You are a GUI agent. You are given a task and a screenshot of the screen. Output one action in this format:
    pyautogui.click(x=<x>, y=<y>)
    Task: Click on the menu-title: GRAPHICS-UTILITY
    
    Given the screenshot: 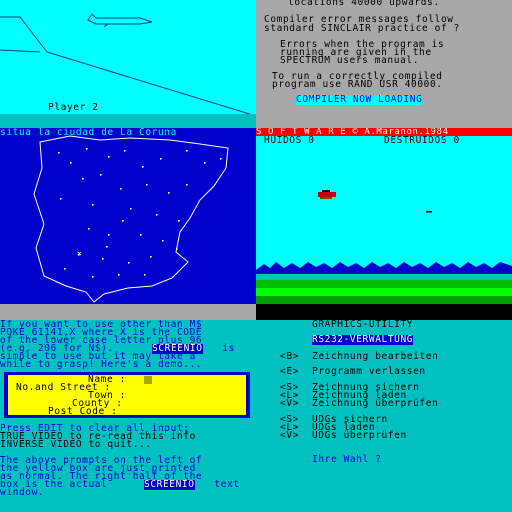 What is the action you would take?
    pyautogui.click(x=363, y=325)
    